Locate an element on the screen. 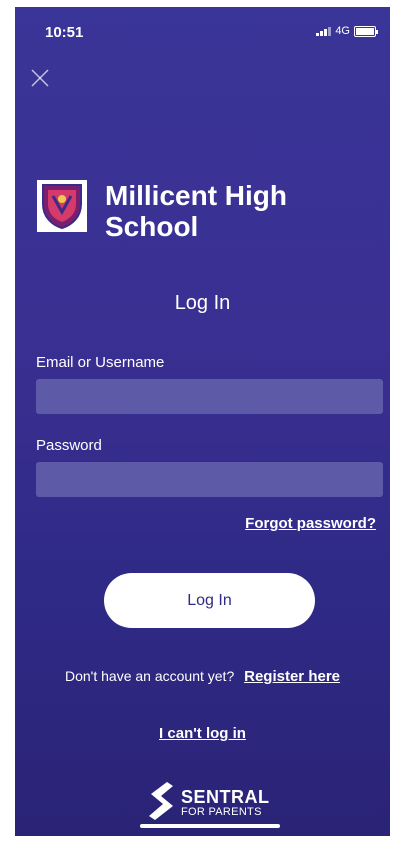 The width and height of the screenshot is (406, 843). school-header: Millicent High School is located at coordinates (191, 211).